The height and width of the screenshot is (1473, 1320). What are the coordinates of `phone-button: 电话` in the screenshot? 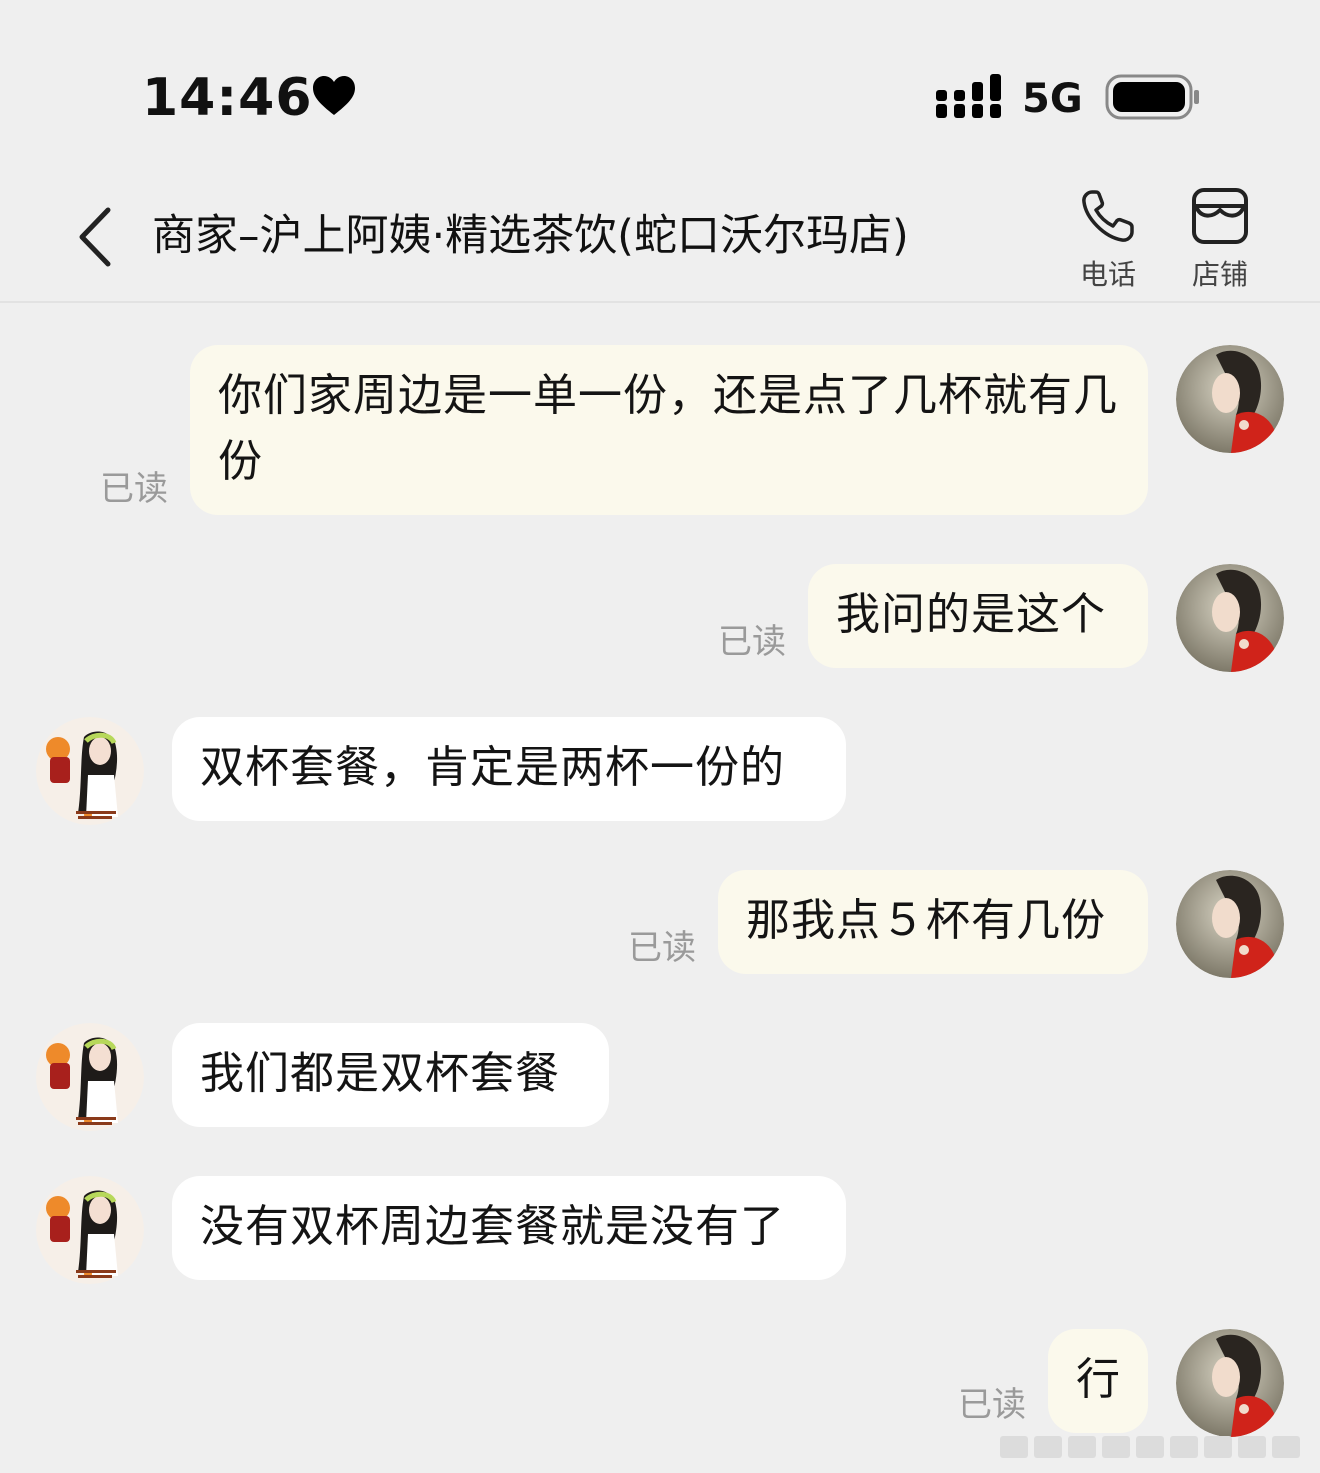 It's located at (1108, 241).